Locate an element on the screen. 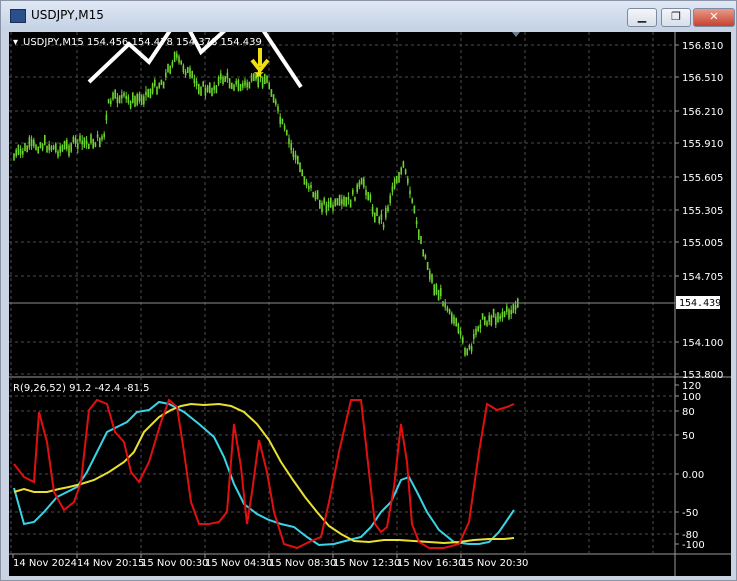 Image resolution: width=737 pixels, height=581 pixels. price-tick-label: 153.800 is located at coordinates (702, 375).